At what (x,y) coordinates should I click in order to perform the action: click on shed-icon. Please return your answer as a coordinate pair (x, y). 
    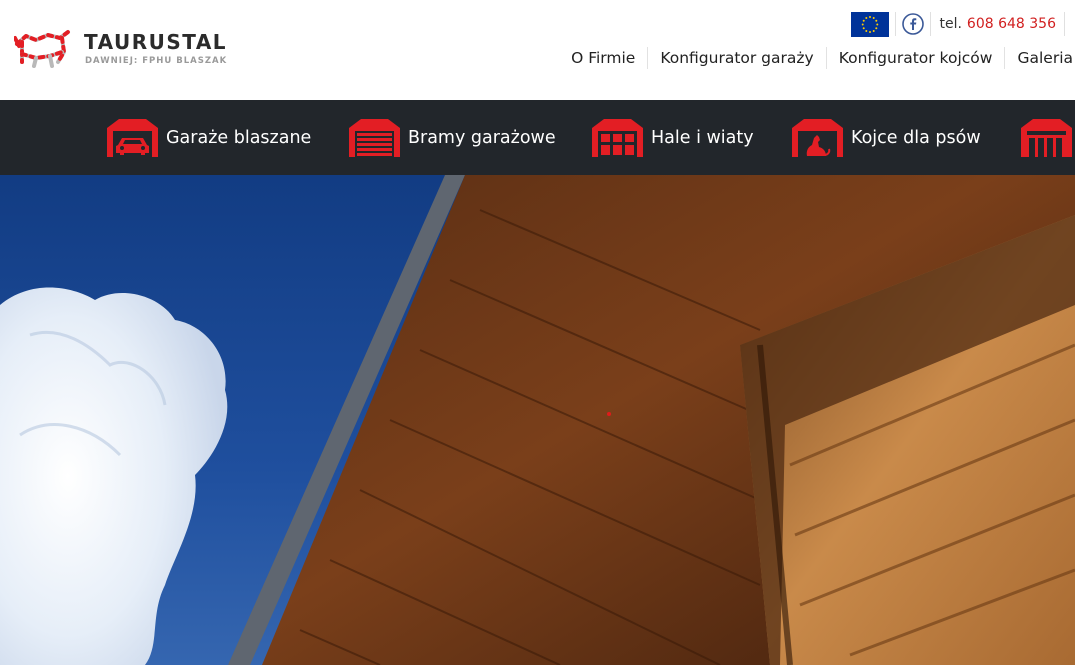
    Looking at the image, I should click on (1046, 138).